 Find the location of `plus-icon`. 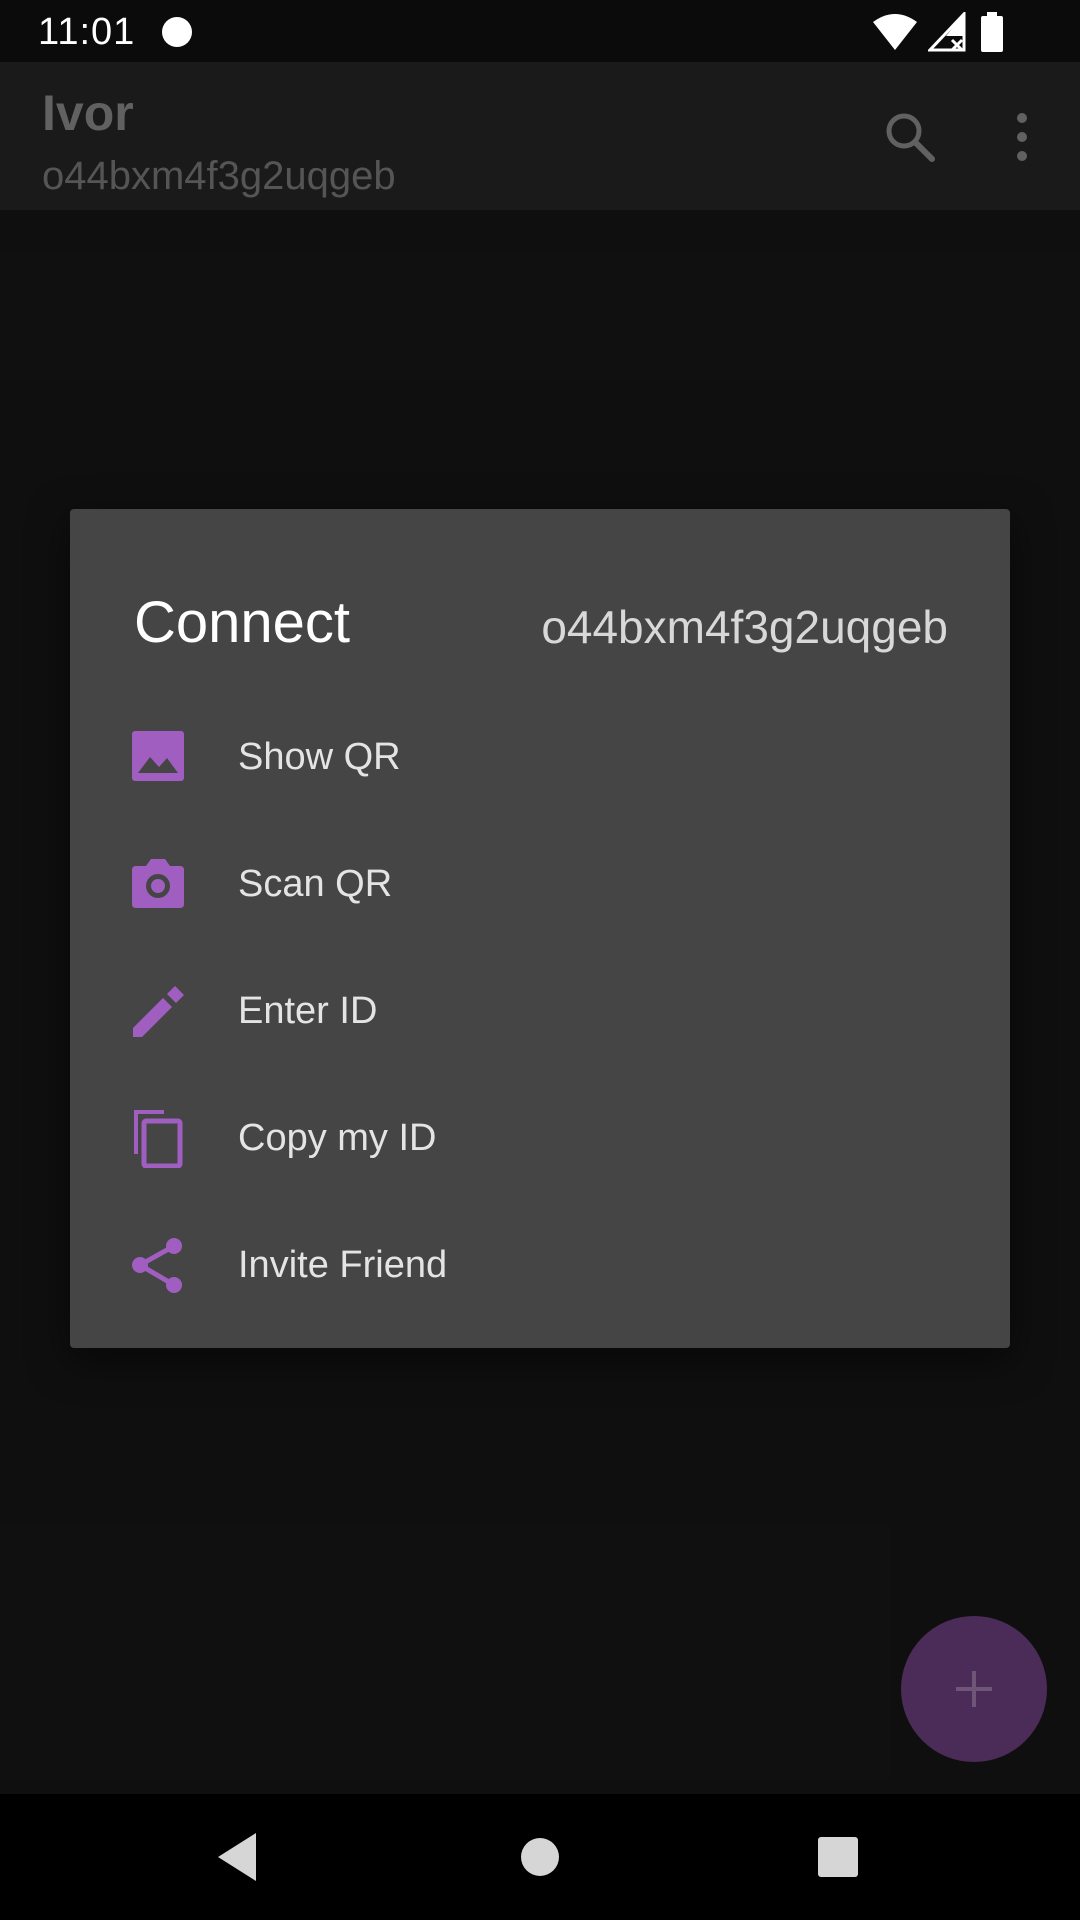

plus-icon is located at coordinates (974, 1689).